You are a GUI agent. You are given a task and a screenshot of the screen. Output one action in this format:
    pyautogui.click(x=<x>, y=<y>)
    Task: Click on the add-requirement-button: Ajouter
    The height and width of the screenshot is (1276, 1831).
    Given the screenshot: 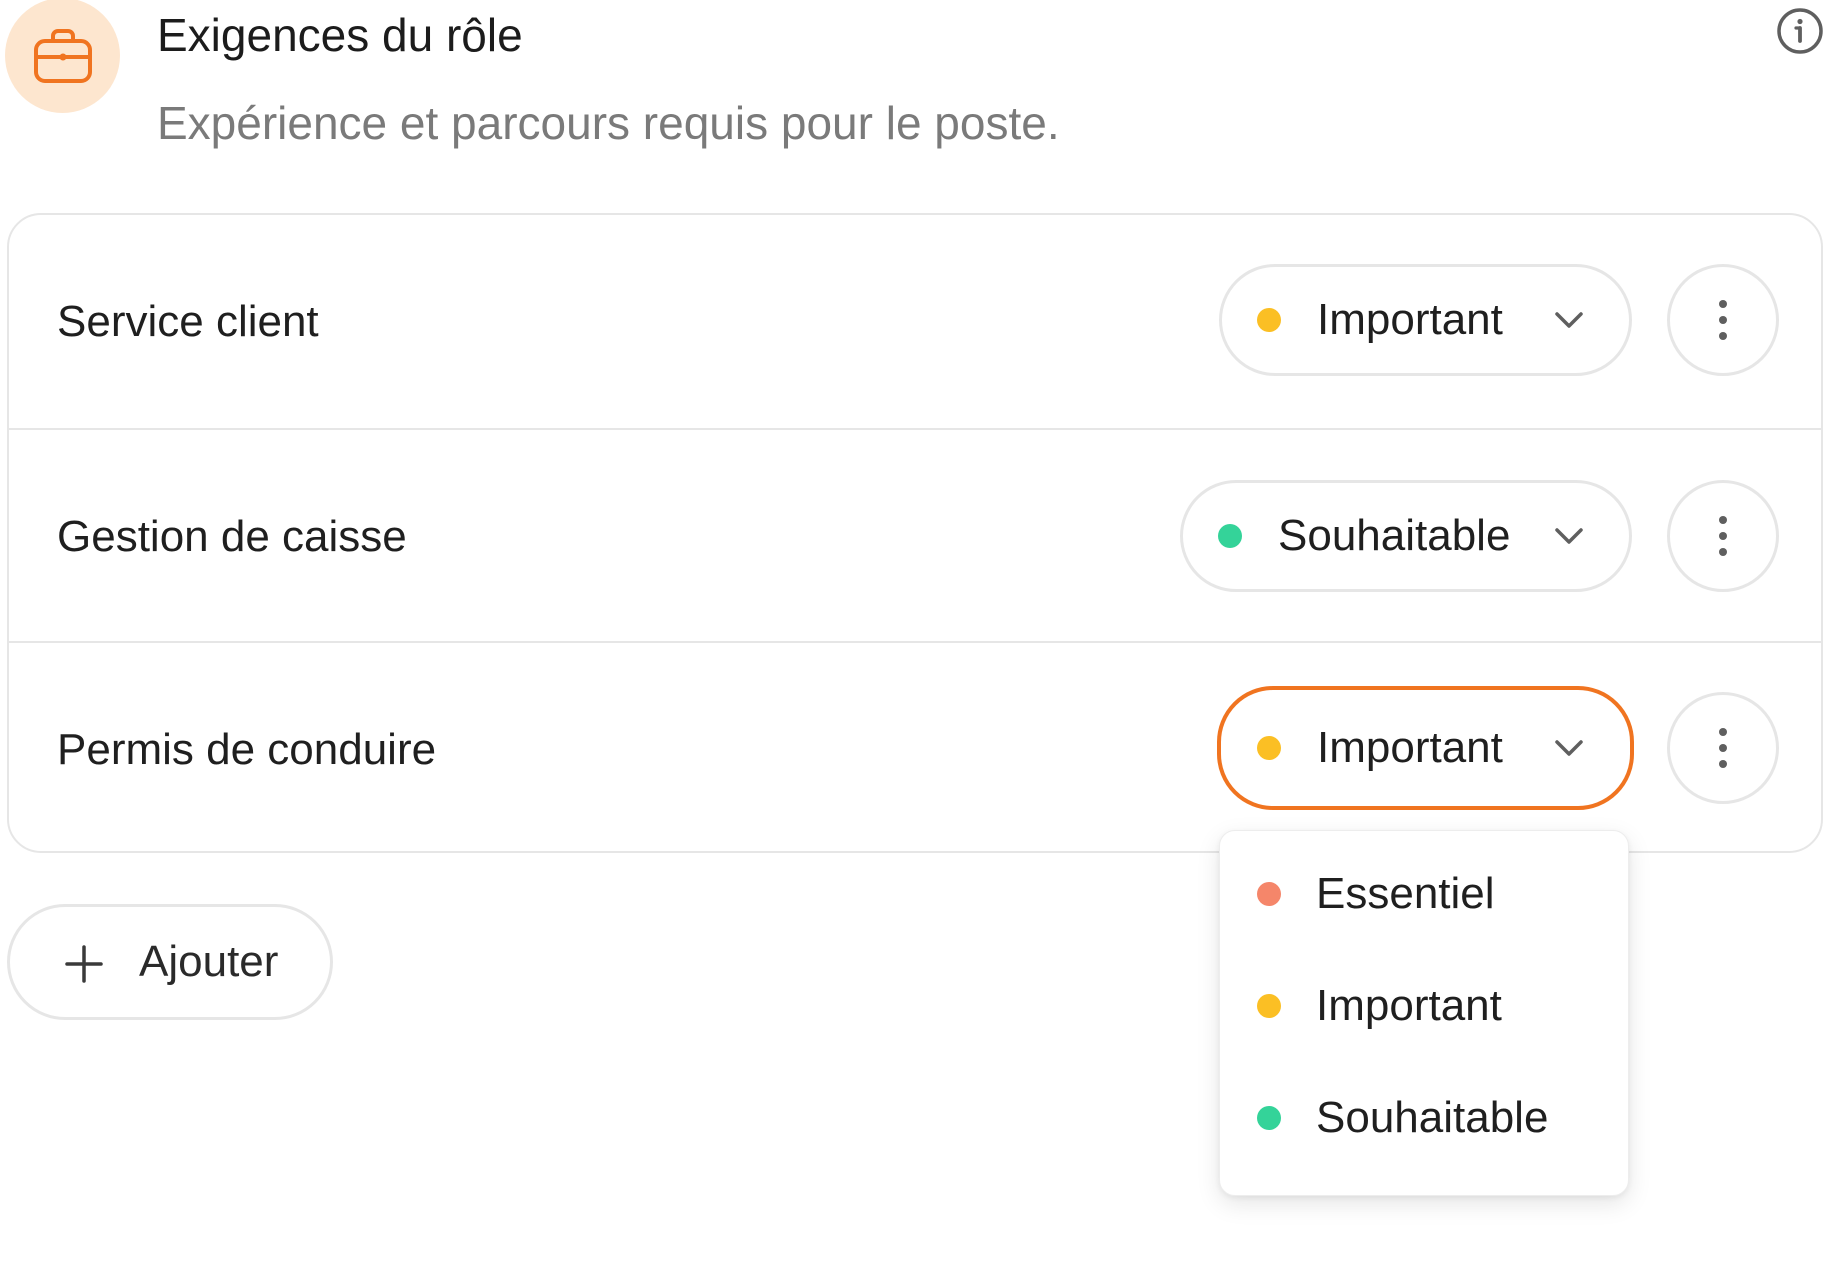 What is the action you would take?
    pyautogui.click(x=170, y=962)
    